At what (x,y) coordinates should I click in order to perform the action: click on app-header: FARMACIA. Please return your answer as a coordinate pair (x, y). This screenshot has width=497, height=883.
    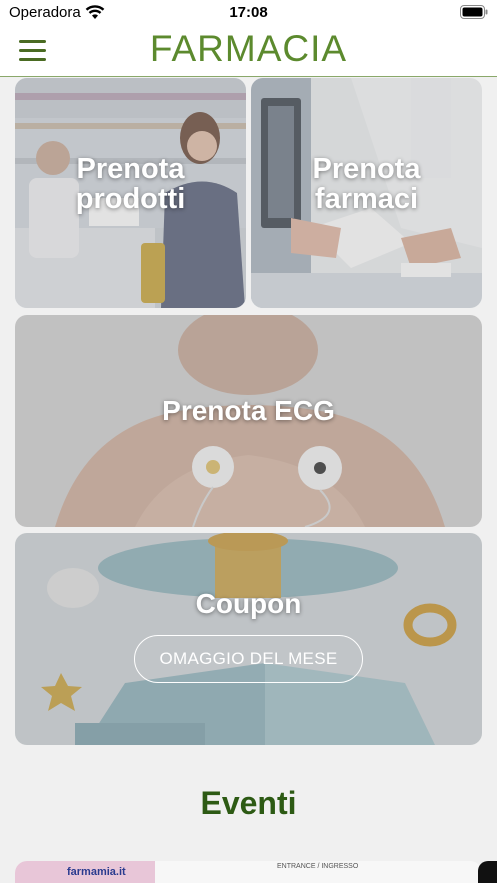
    Looking at the image, I should click on (248, 51).